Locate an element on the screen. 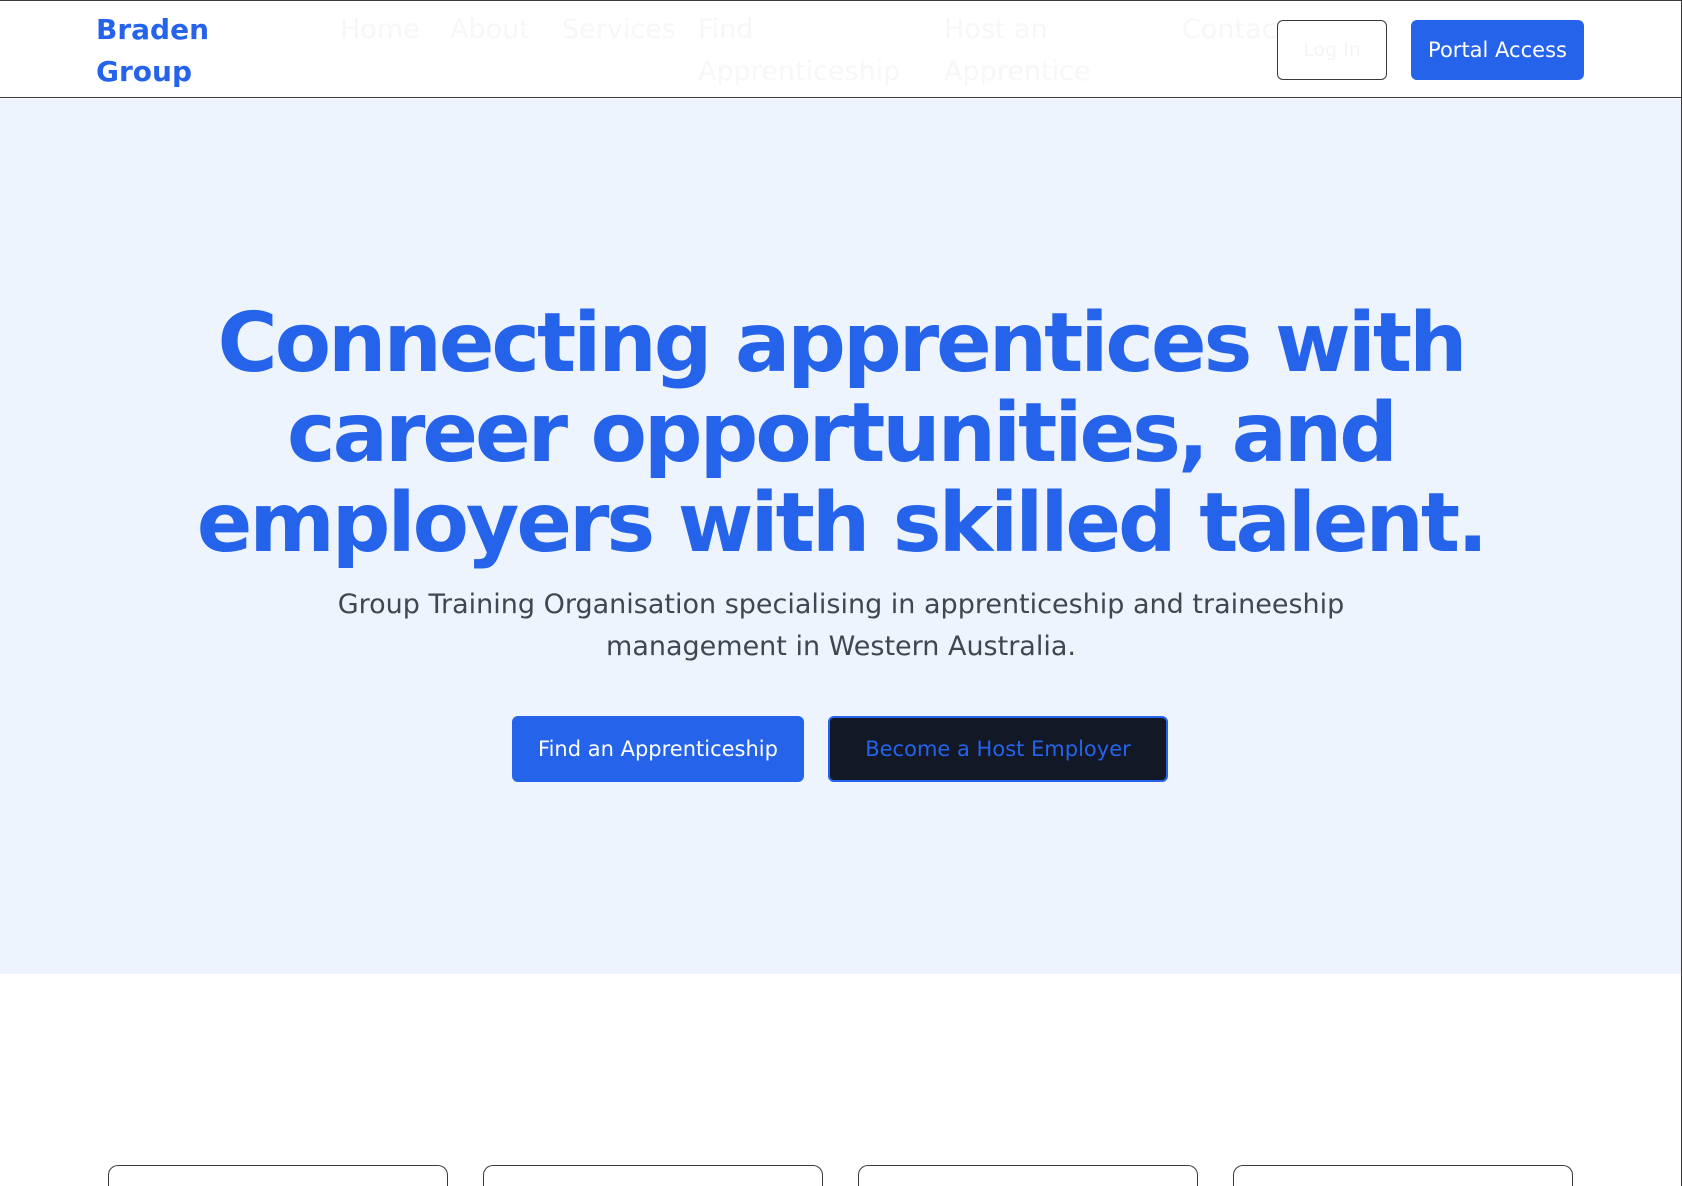 Image resolution: width=1682 pixels, height=1186 pixels. nav-about: About is located at coordinates (490, 30).